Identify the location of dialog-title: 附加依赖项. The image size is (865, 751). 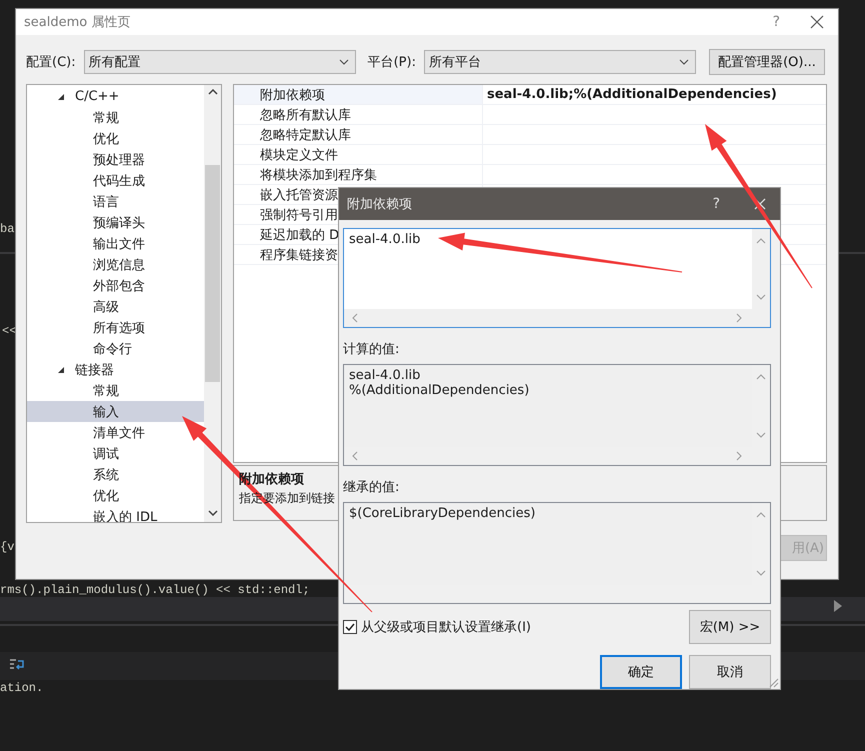
(380, 204).